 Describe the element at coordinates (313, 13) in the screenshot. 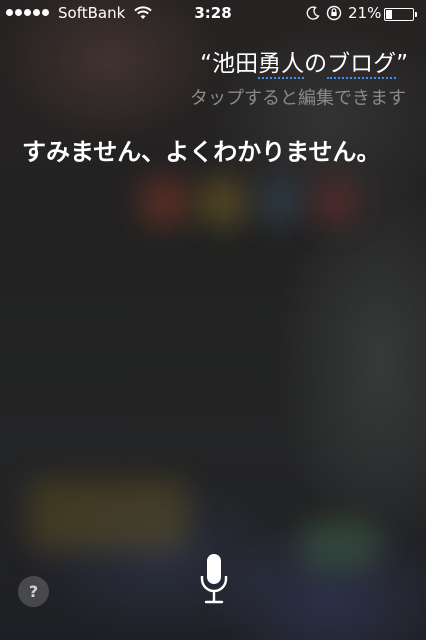

I see `moon-icon` at that location.